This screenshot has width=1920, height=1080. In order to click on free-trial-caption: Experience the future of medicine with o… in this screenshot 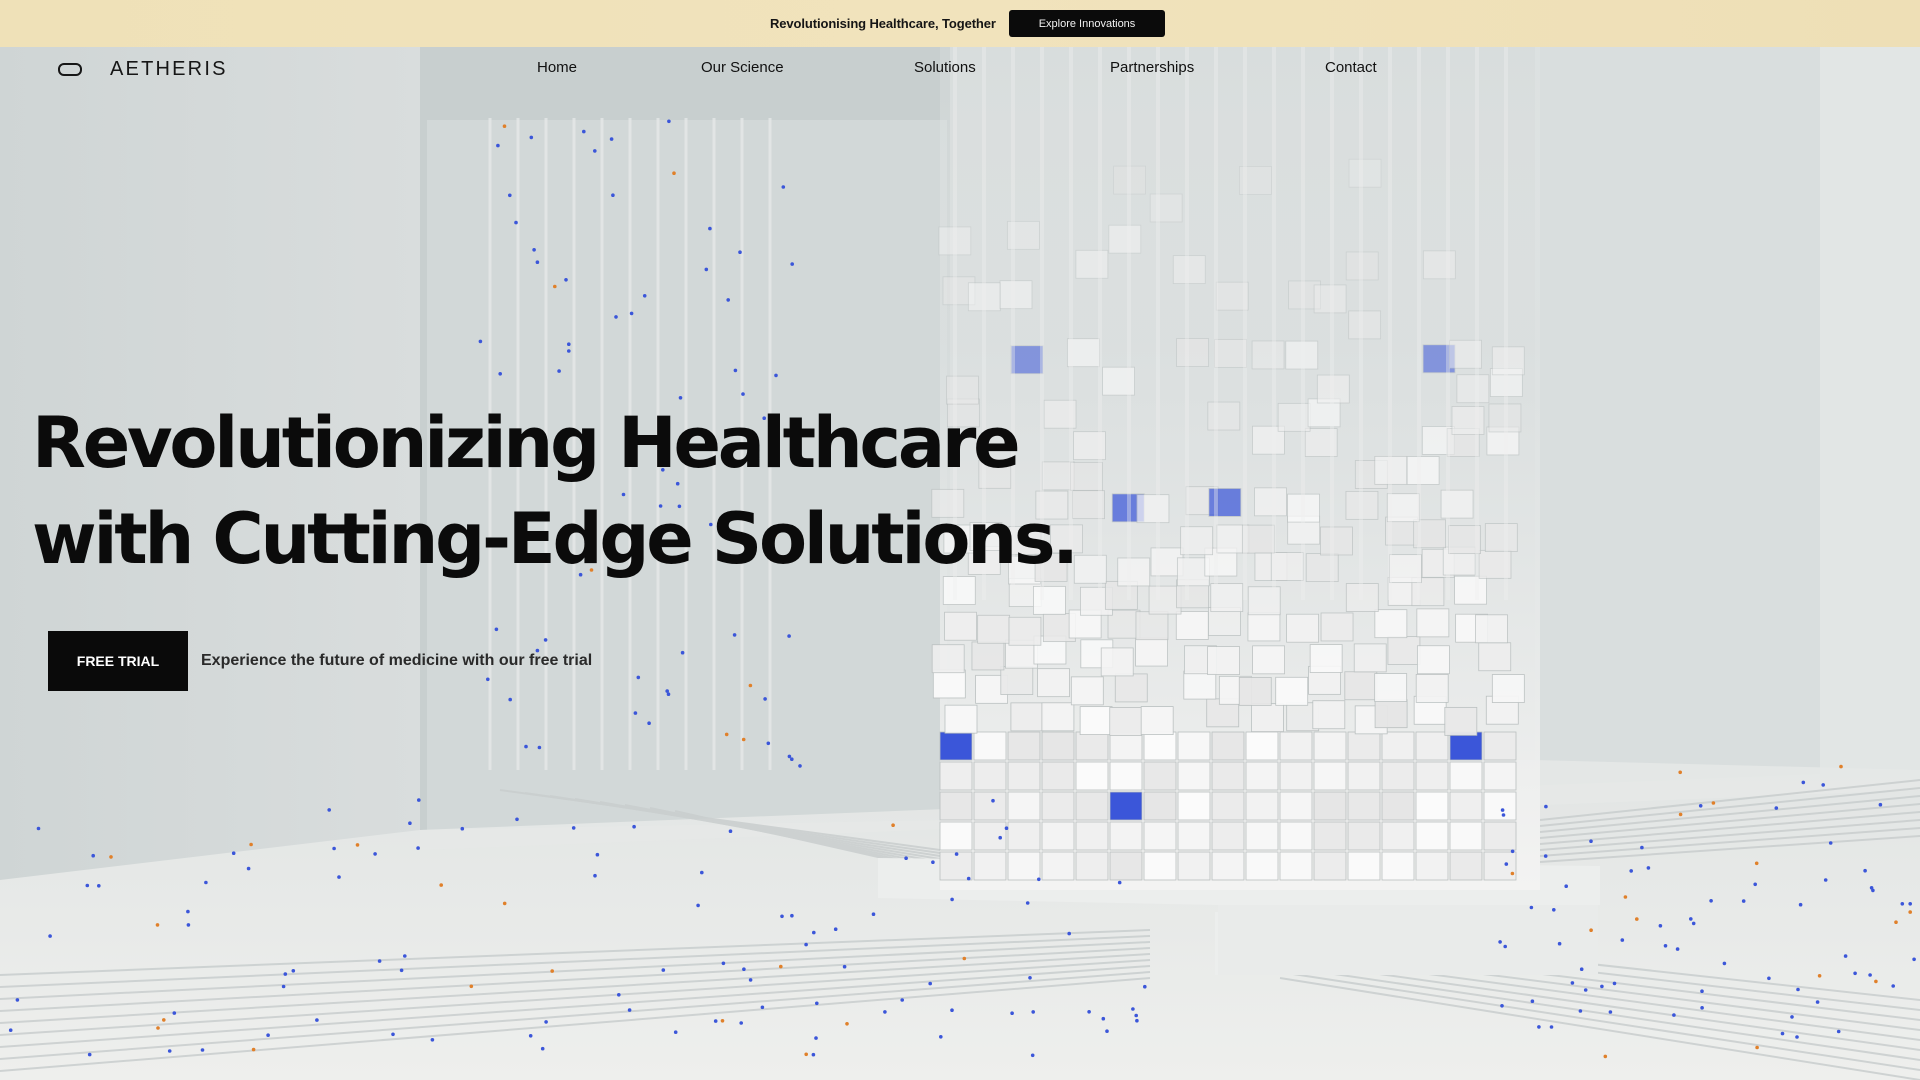, I will do `click(397, 660)`.